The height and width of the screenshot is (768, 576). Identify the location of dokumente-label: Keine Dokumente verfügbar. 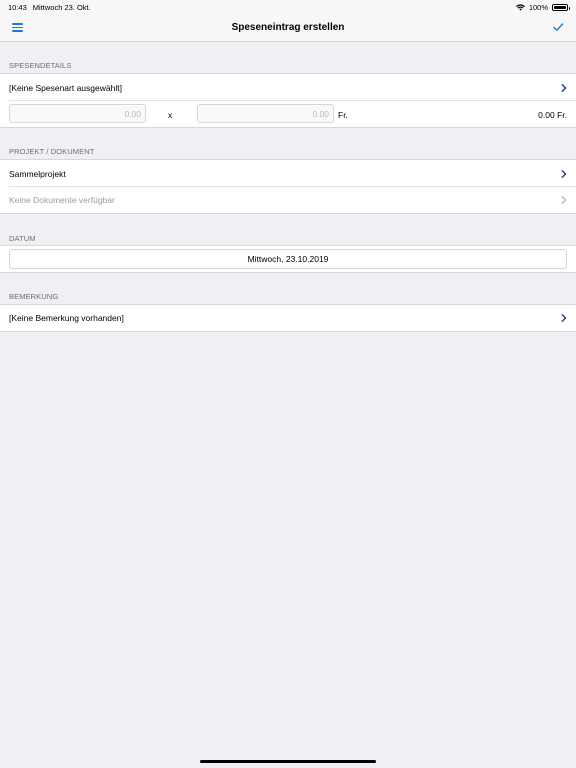
(62, 200).